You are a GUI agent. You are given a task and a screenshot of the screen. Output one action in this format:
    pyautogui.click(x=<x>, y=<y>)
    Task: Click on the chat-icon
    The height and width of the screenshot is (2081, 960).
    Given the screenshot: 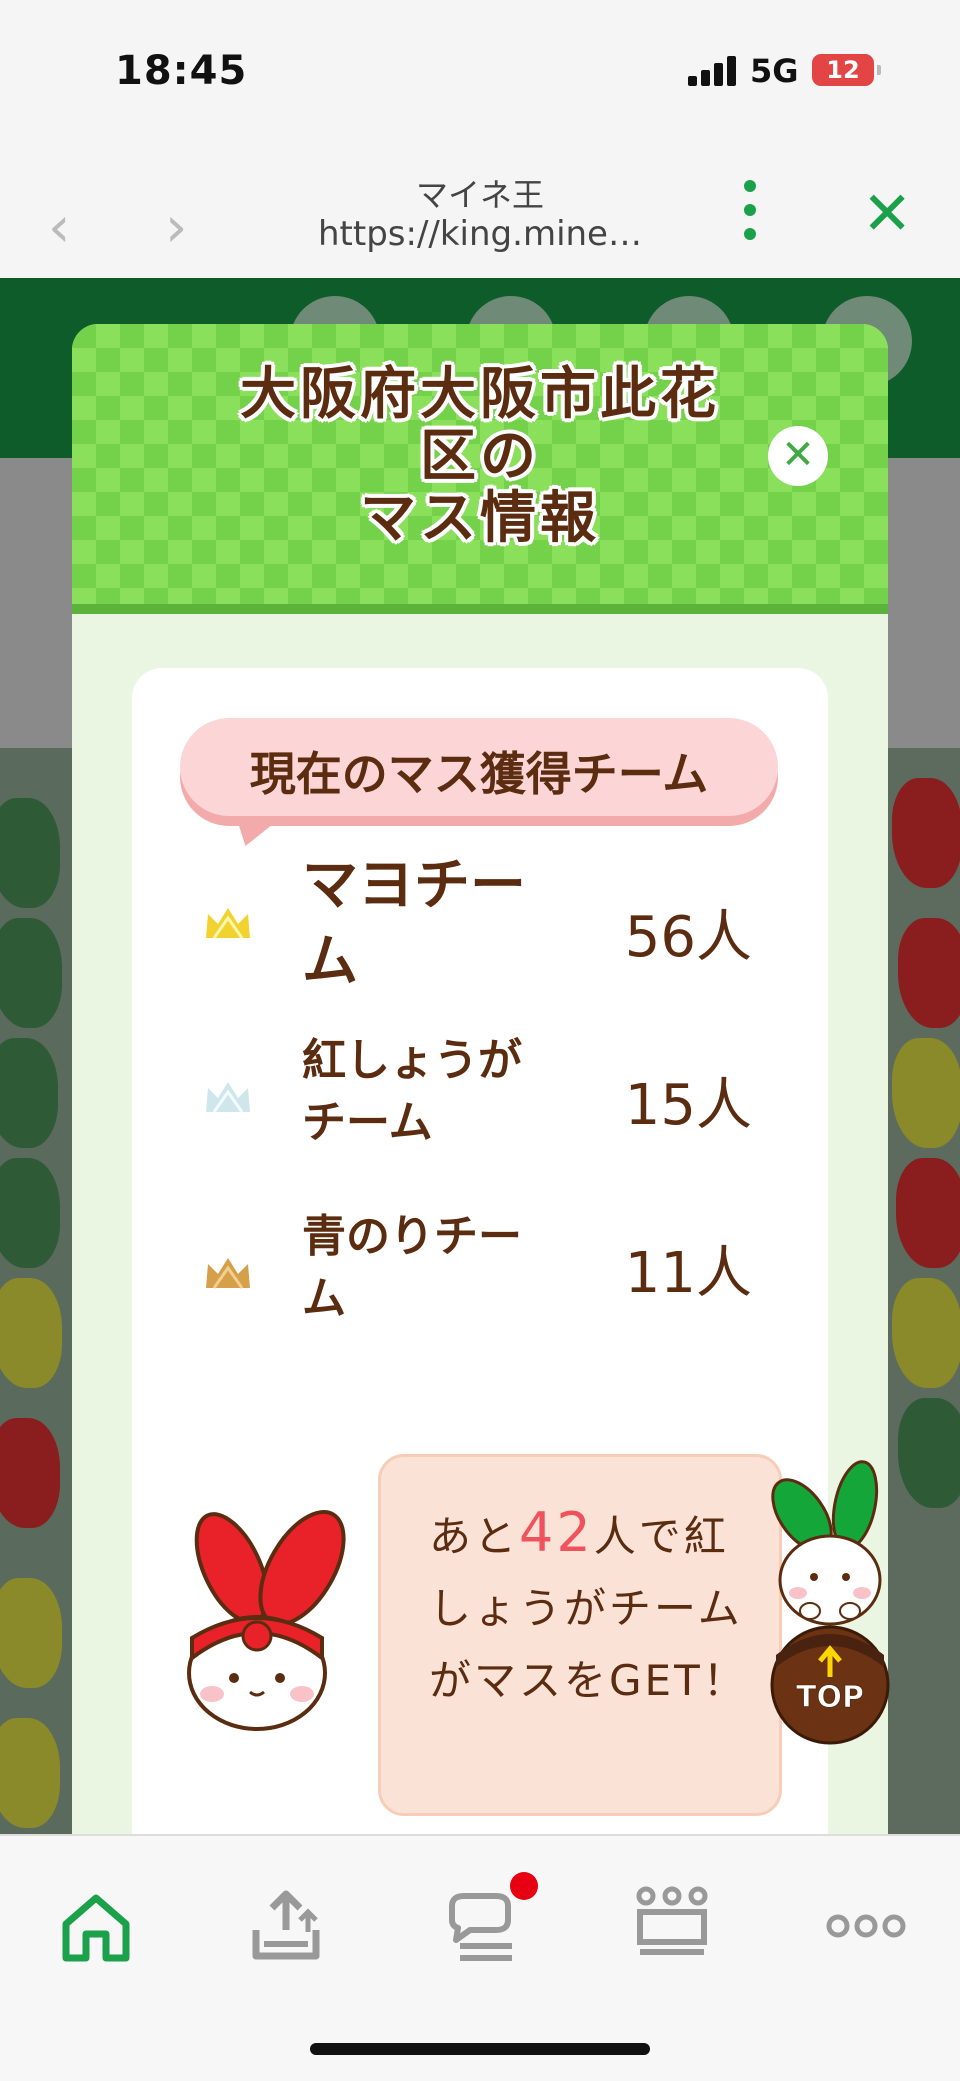 What is the action you would take?
    pyautogui.click(x=480, y=1926)
    